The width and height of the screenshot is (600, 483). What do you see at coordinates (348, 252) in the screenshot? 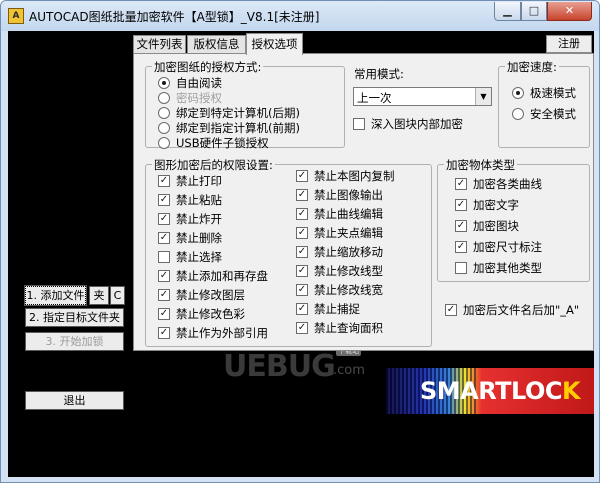
I see `checkbox-label: 禁止缩放移动` at bounding box center [348, 252].